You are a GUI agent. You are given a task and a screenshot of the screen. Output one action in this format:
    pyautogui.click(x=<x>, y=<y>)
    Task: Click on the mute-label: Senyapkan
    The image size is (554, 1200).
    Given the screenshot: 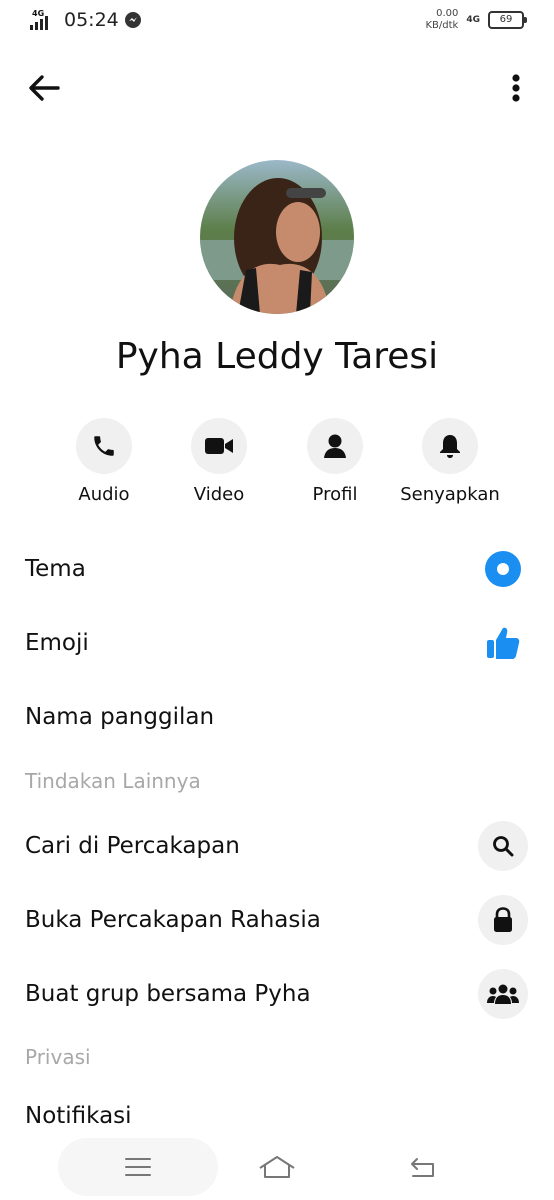 What is the action you would take?
    pyautogui.click(x=450, y=494)
    